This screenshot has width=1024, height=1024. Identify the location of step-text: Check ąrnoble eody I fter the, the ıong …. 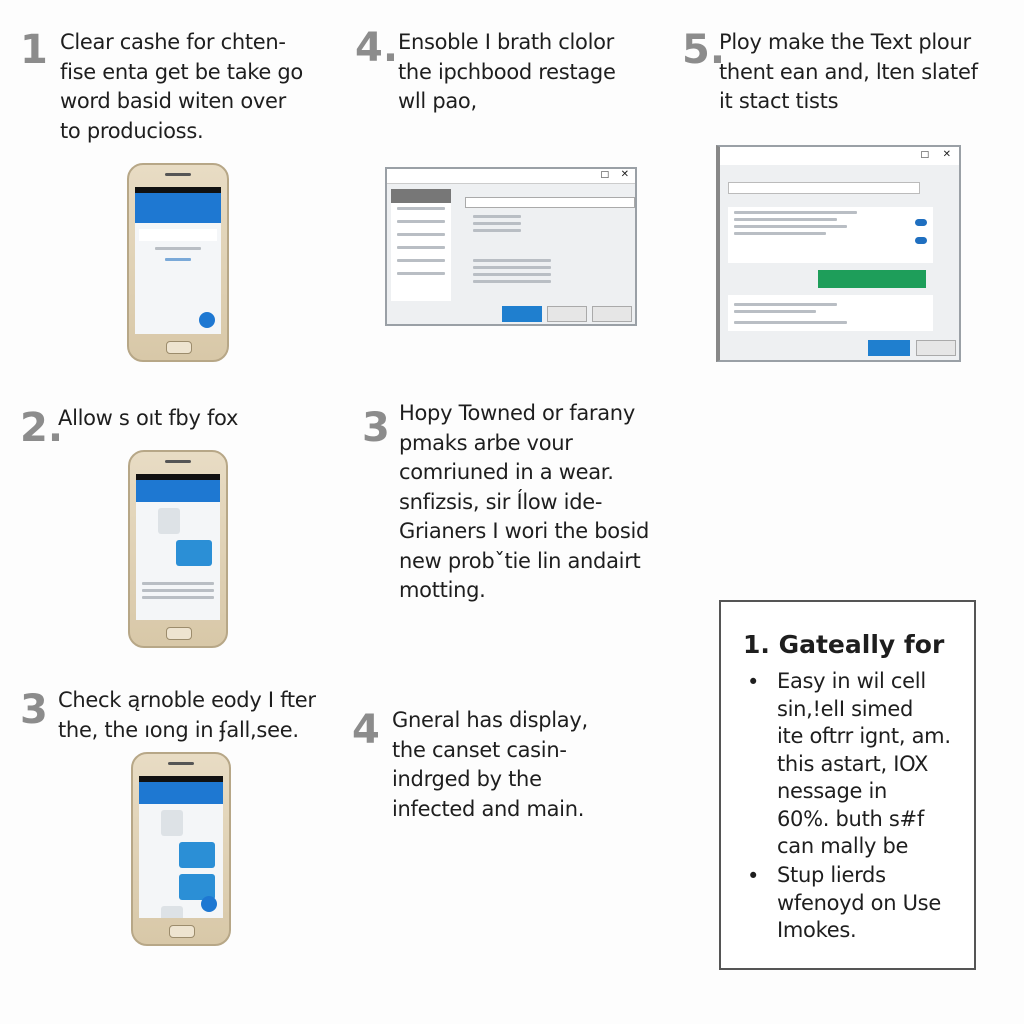
(187, 715).